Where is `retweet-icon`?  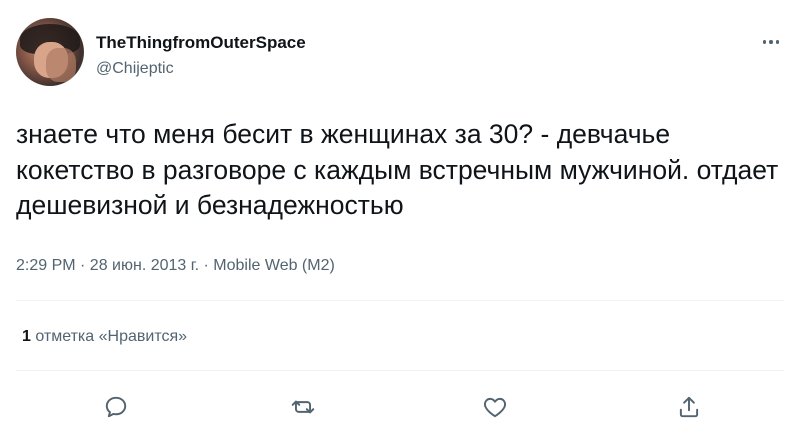 retweet-icon is located at coordinates (303, 407).